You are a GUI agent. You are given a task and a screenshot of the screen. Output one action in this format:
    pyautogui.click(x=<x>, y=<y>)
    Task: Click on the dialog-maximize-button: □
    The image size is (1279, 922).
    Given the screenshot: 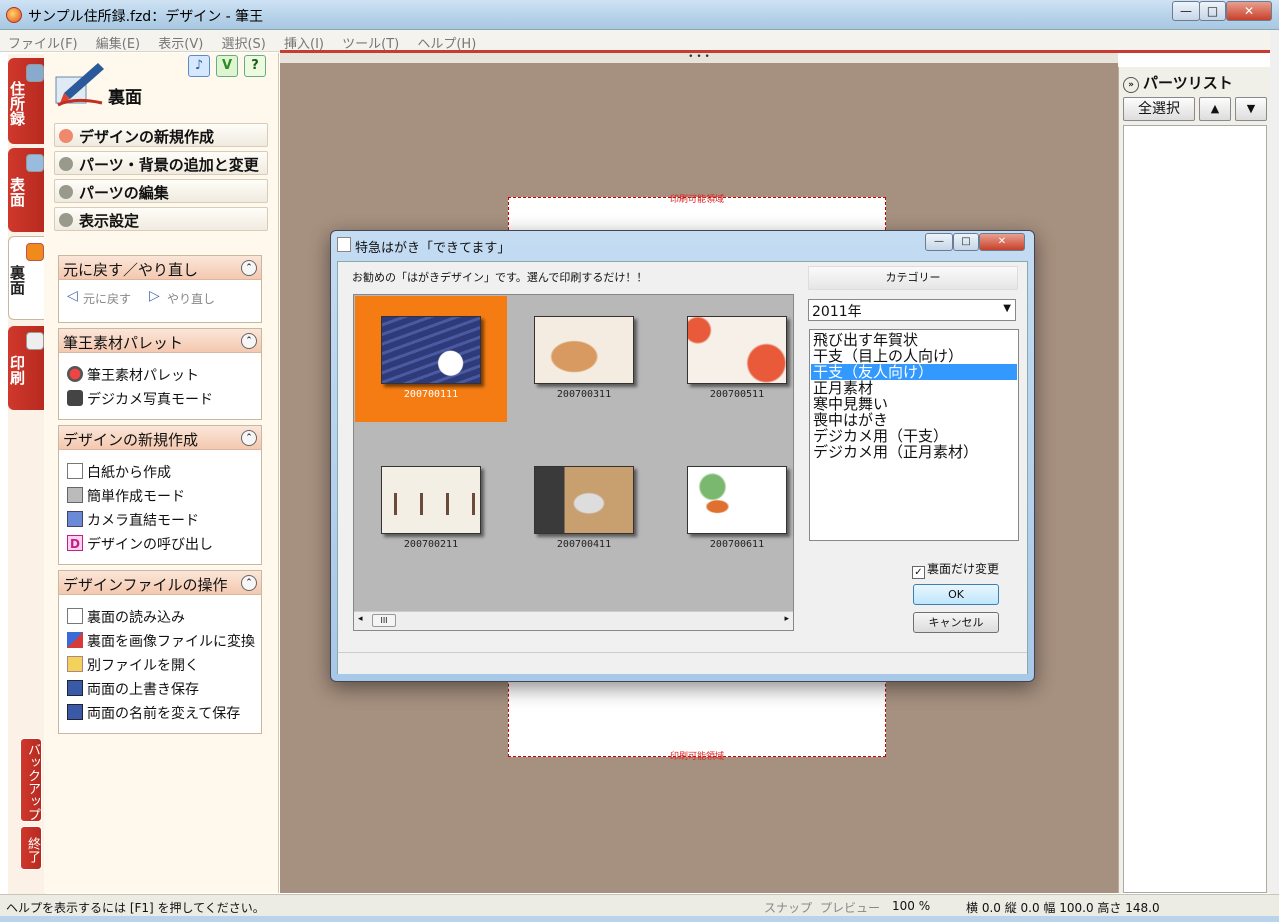 What is the action you would take?
    pyautogui.click(x=966, y=242)
    